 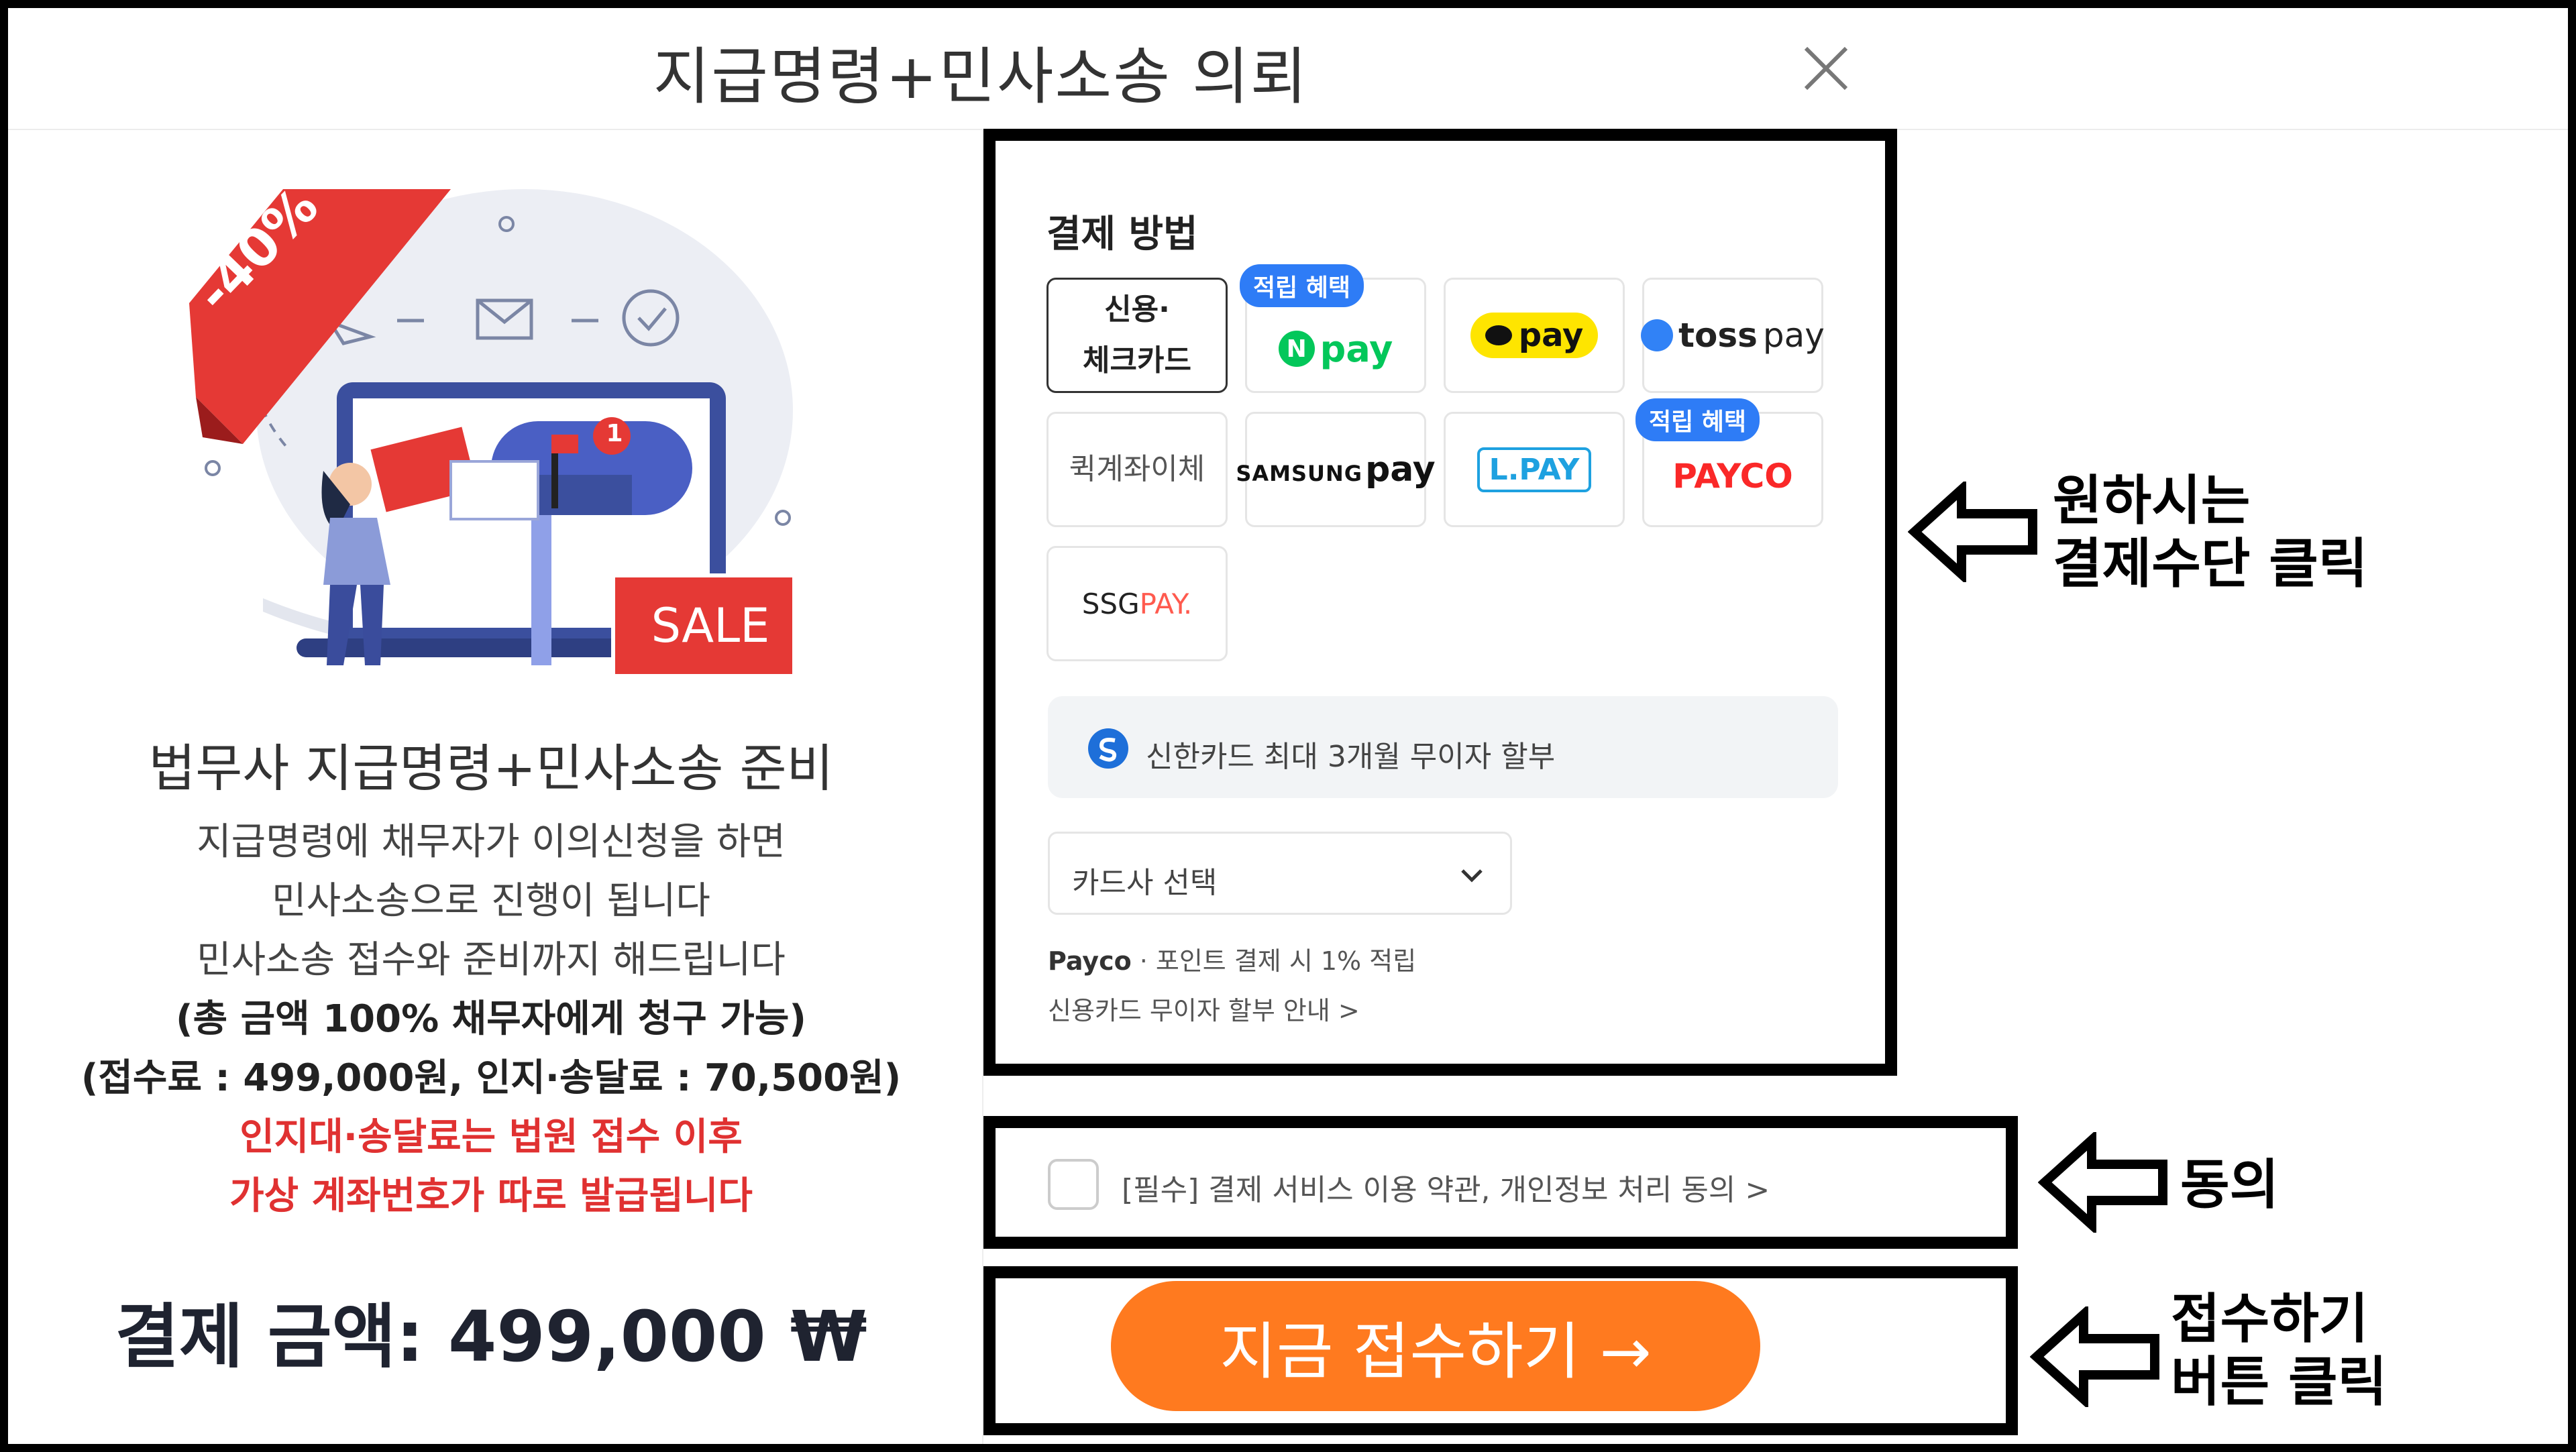 I want to click on method-kakaopay: pay, so click(x=1534, y=335).